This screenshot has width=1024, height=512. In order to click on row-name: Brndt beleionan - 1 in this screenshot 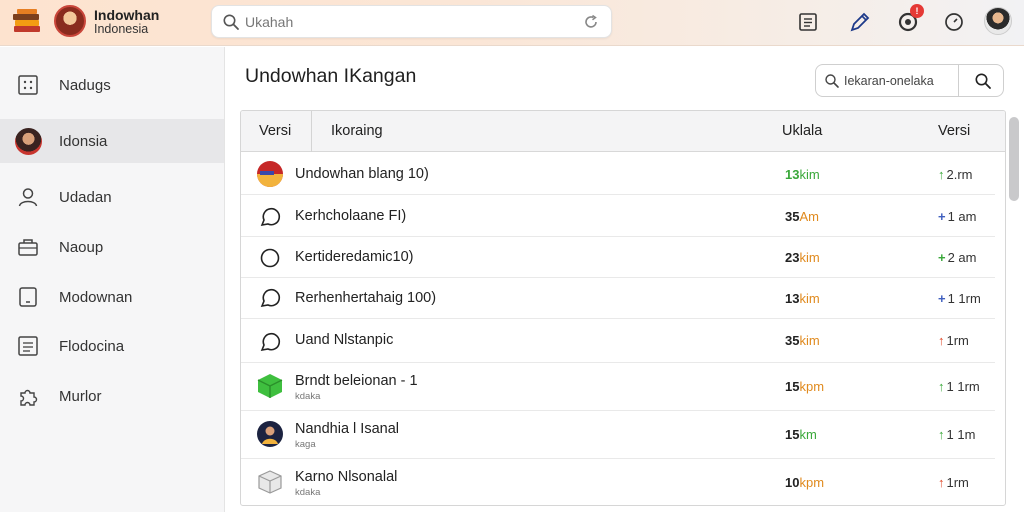, I will do `click(356, 381)`.